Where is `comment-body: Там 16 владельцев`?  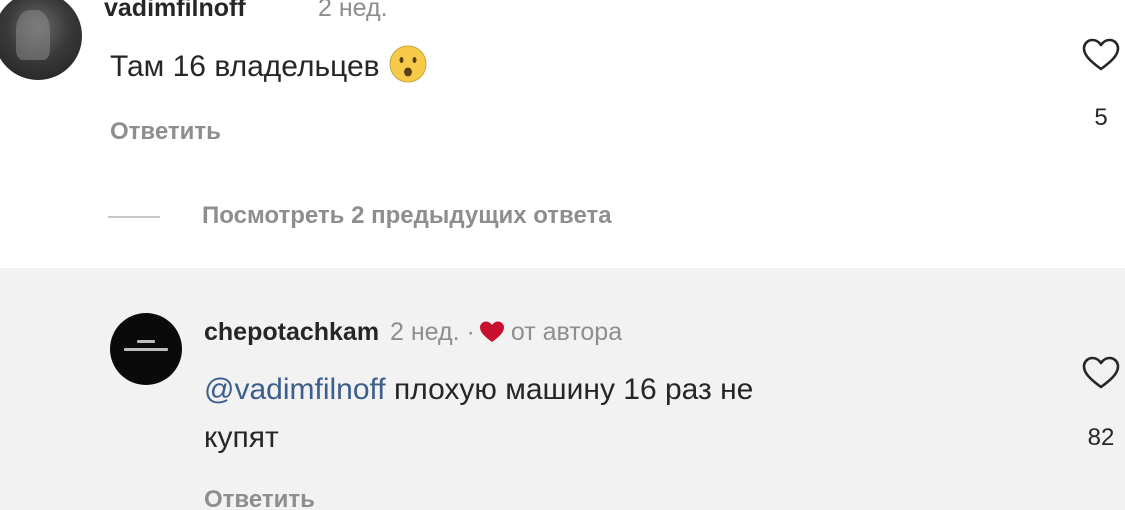
comment-body: Там 16 владельцев is located at coordinates (269, 66).